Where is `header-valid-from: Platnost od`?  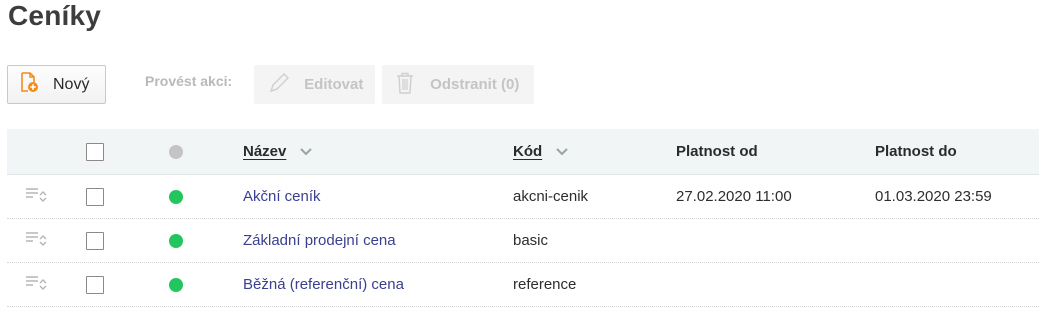 header-valid-from: Platnost od is located at coordinates (717, 151).